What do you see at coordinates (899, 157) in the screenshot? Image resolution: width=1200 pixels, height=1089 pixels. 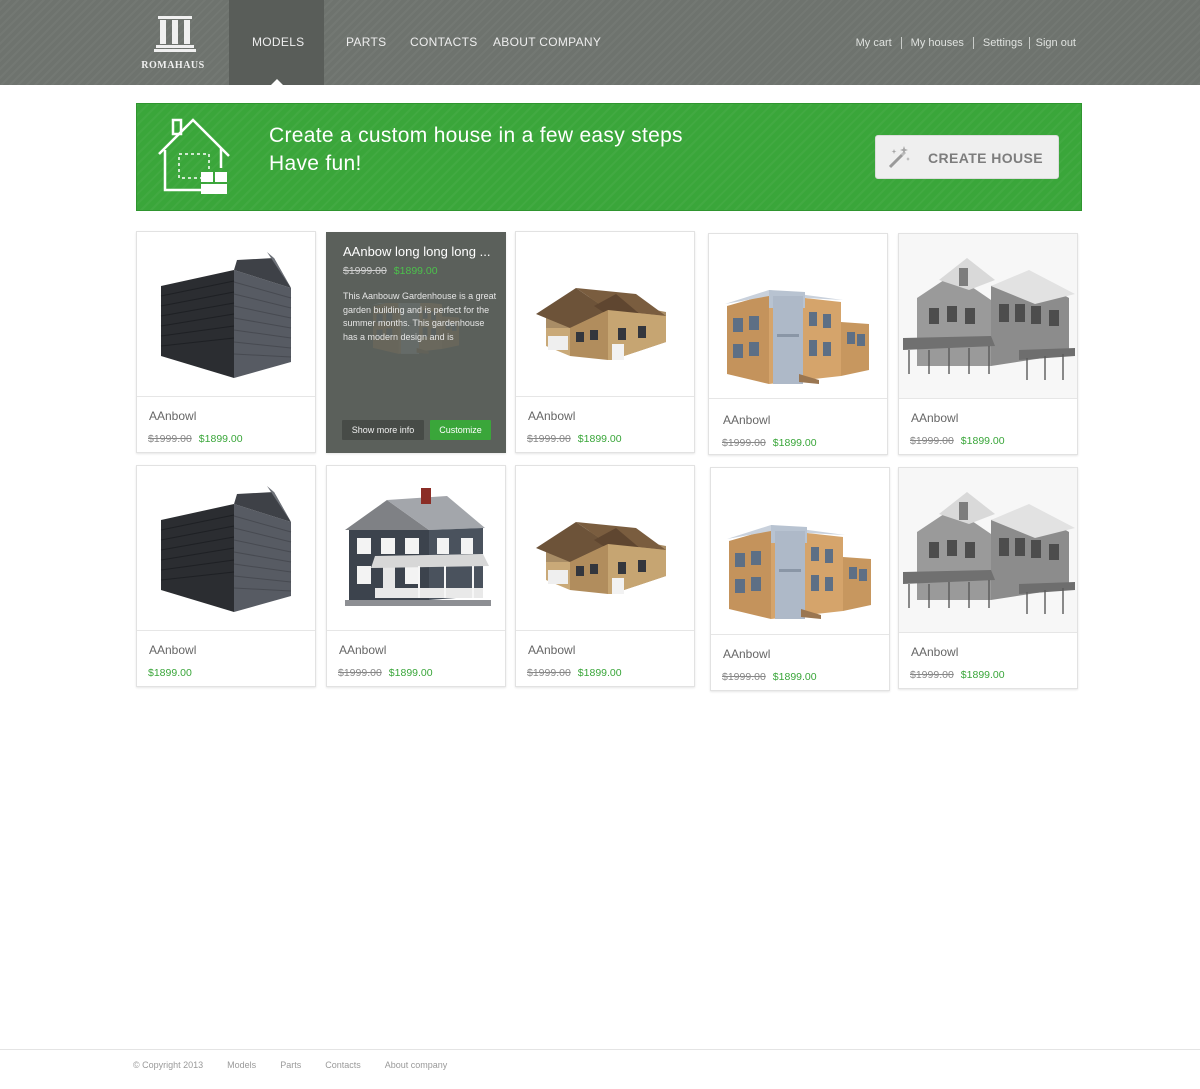 I see `magic-wand-icon` at bounding box center [899, 157].